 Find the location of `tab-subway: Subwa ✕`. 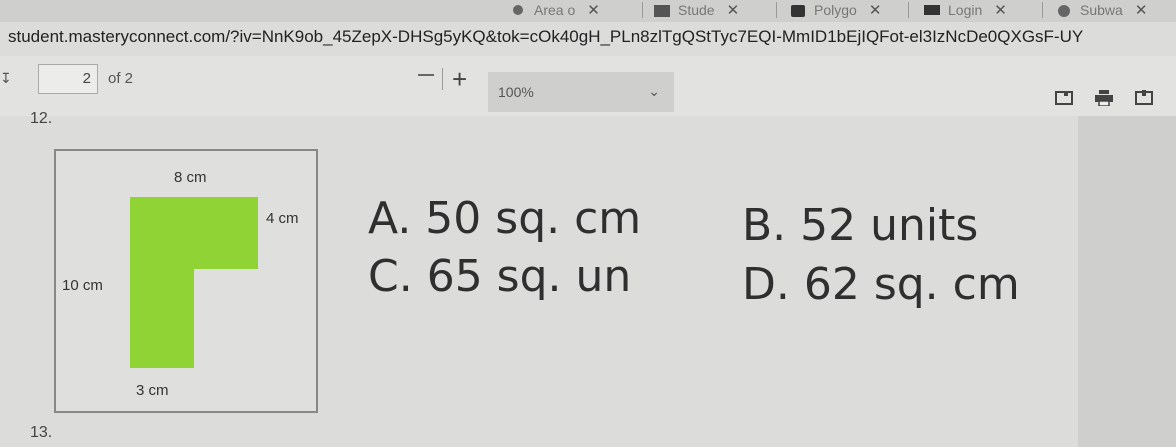

tab-subway: Subwa ✕ is located at coordinates (1101, 10).